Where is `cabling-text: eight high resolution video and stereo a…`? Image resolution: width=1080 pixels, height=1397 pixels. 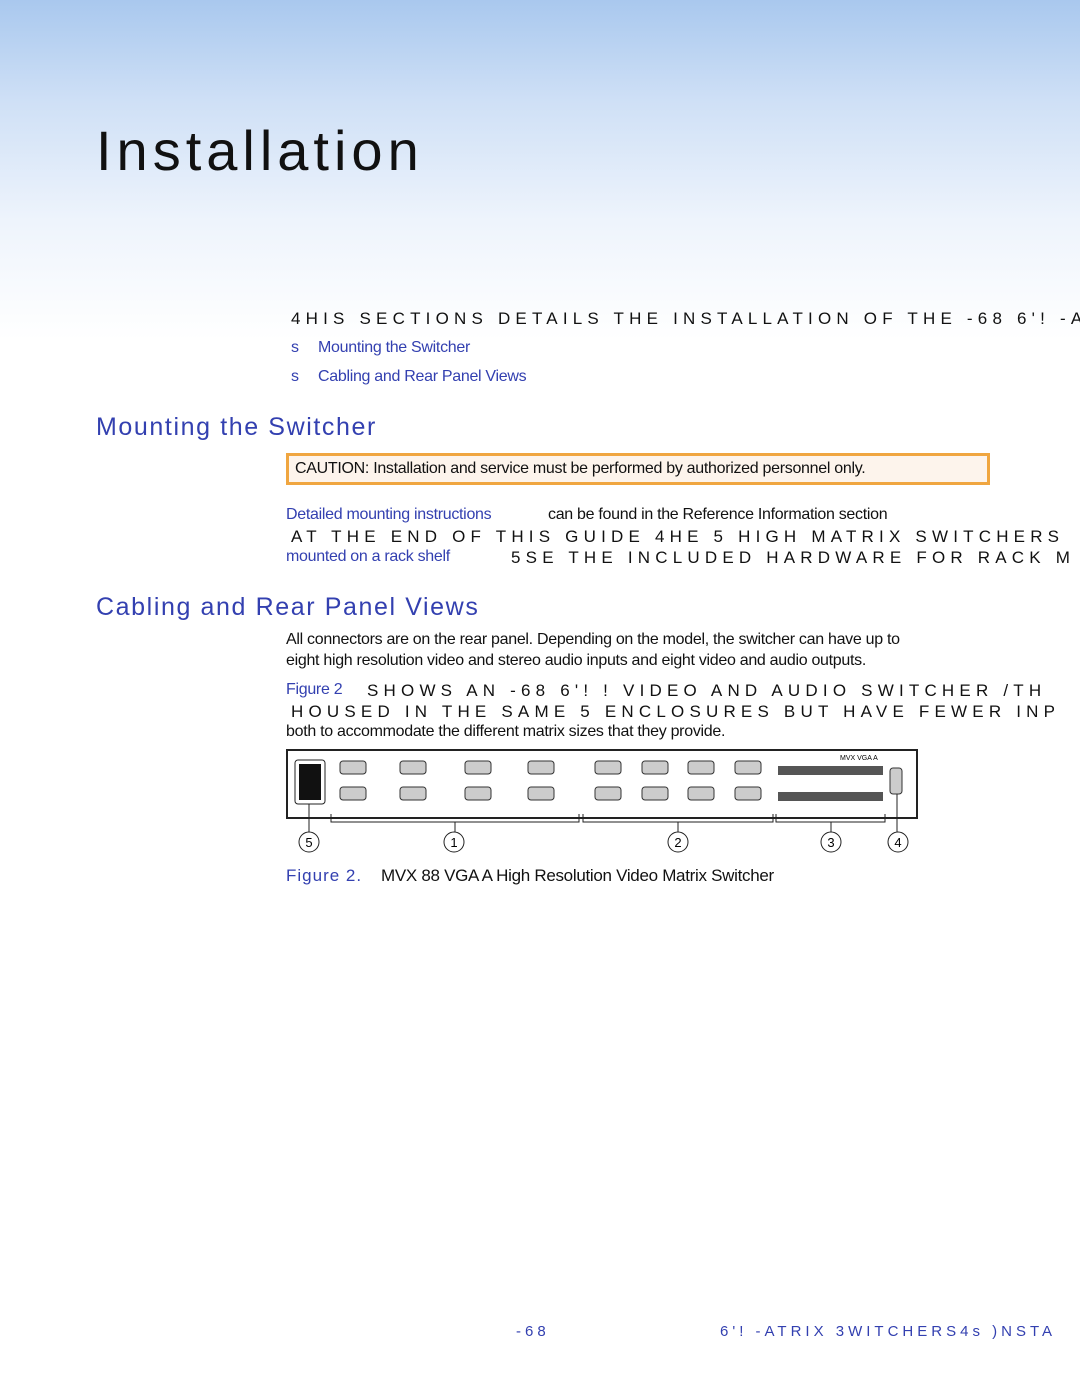
cabling-text: eight high resolution video and stereo a… is located at coordinates (576, 660).